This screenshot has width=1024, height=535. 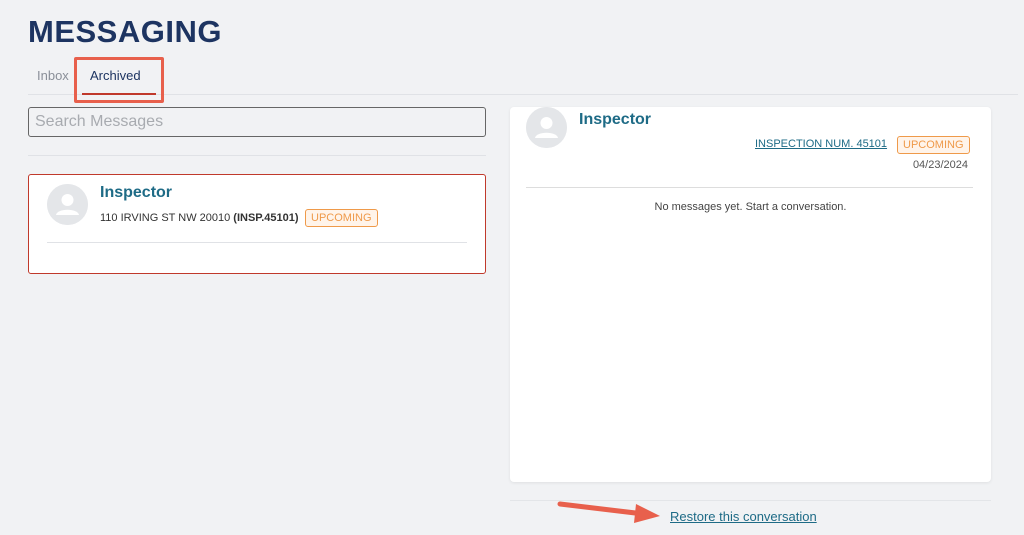 What do you see at coordinates (615, 119) in the screenshot?
I see `detail-name: Inspector` at bounding box center [615, 119].